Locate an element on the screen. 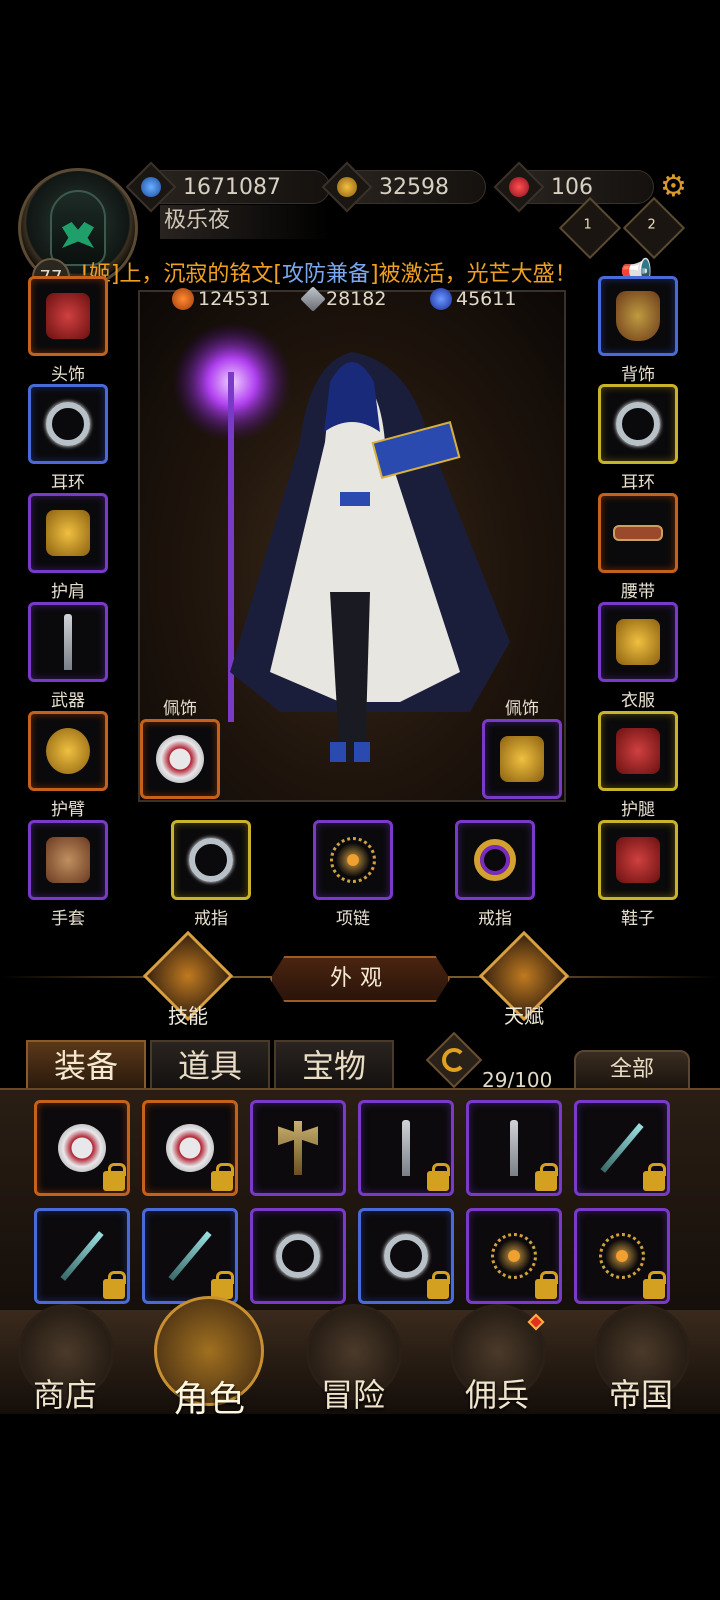 The height and width of the screenshot is (1600, 720). rank-2-icon: 2 is located at coordinates (654, 228).